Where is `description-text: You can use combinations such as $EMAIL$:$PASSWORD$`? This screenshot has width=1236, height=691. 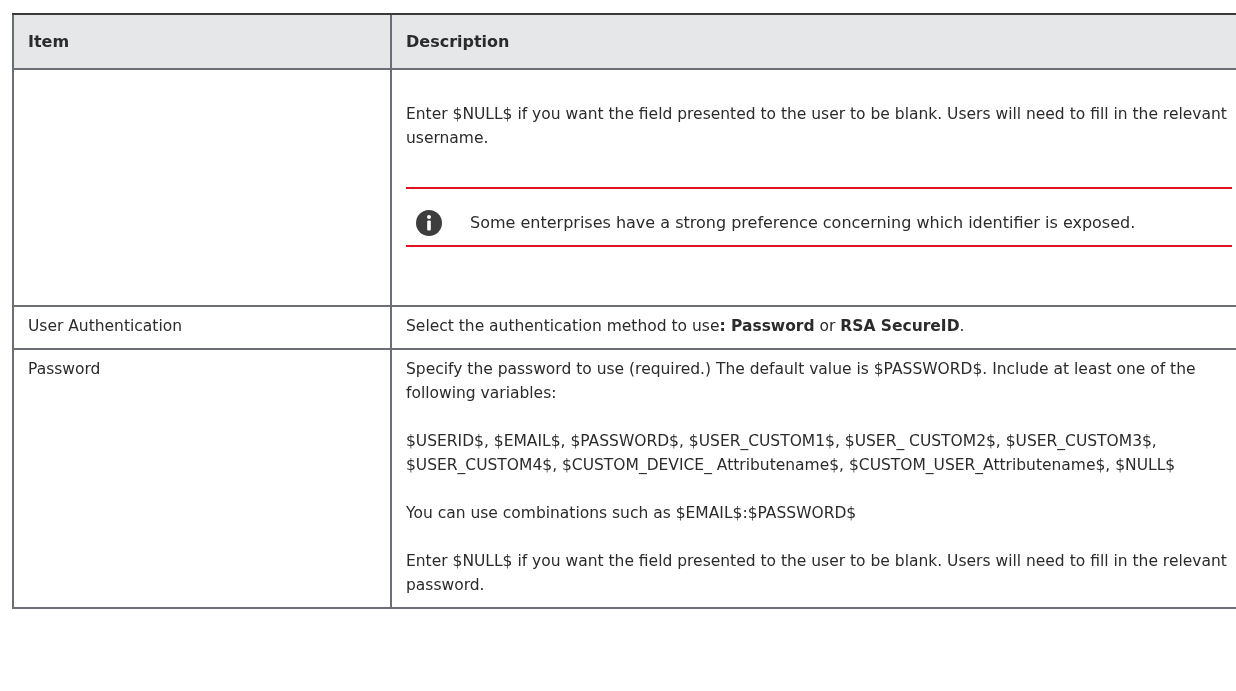 description-text: You can use combinations such as $EMAIL$:$PASSWORD$ is located at coordinates (632, 513).